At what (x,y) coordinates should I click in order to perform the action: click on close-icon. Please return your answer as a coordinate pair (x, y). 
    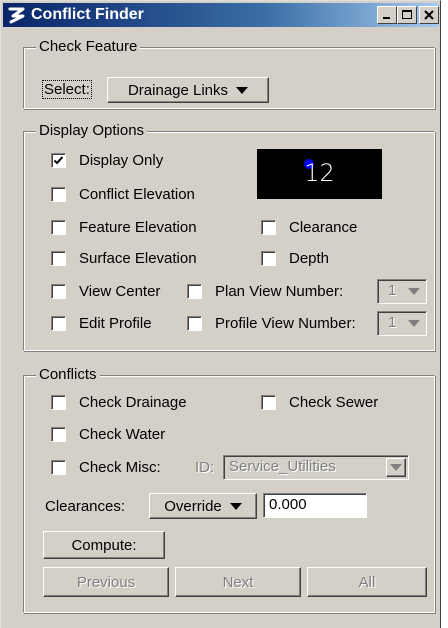
    Looking at the image, I should click on (429, 15).